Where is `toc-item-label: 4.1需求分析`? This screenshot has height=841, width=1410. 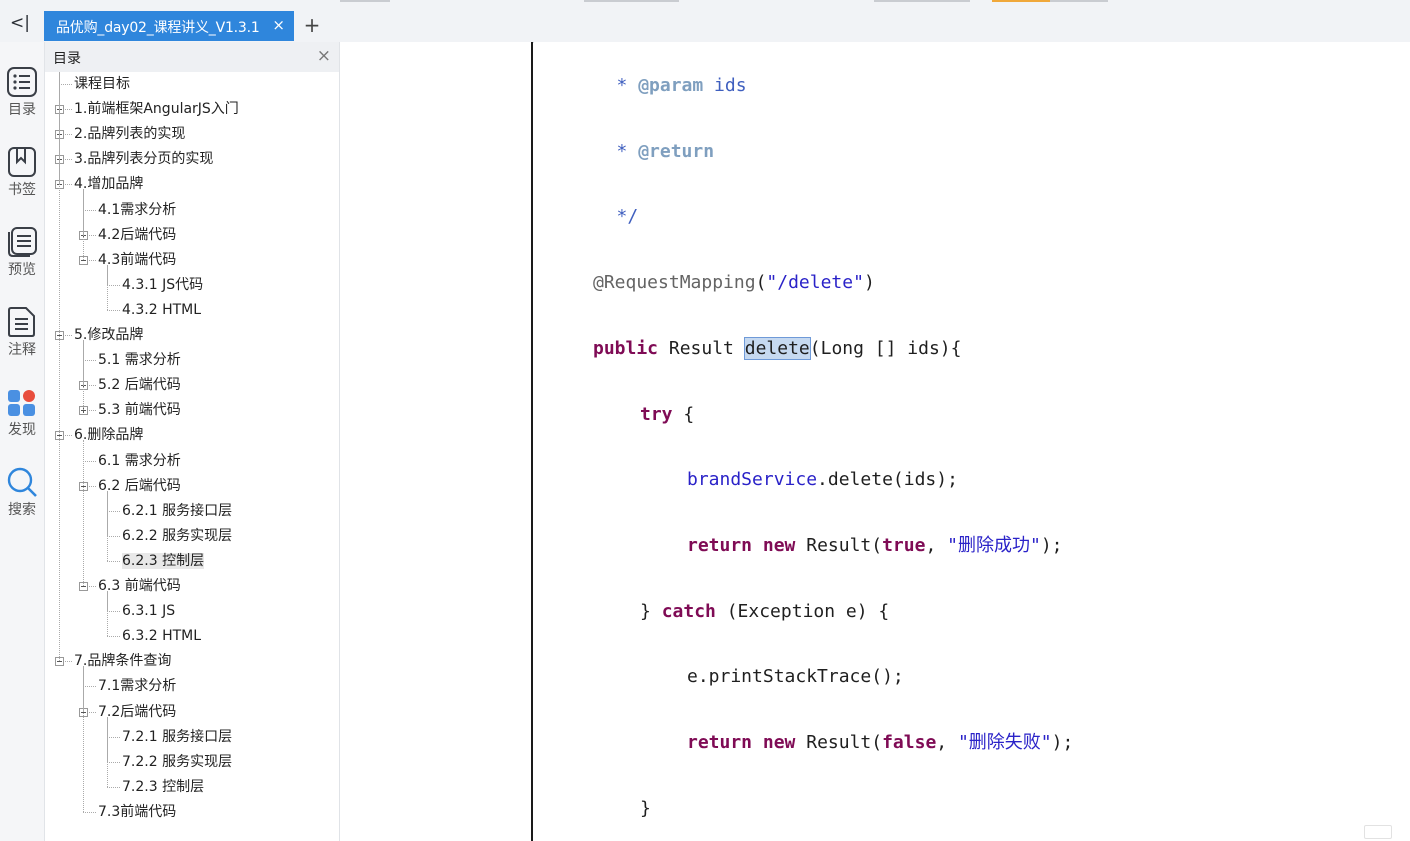 toc-item-label: 4.1需求分析 is located at coordinates (137, 209).